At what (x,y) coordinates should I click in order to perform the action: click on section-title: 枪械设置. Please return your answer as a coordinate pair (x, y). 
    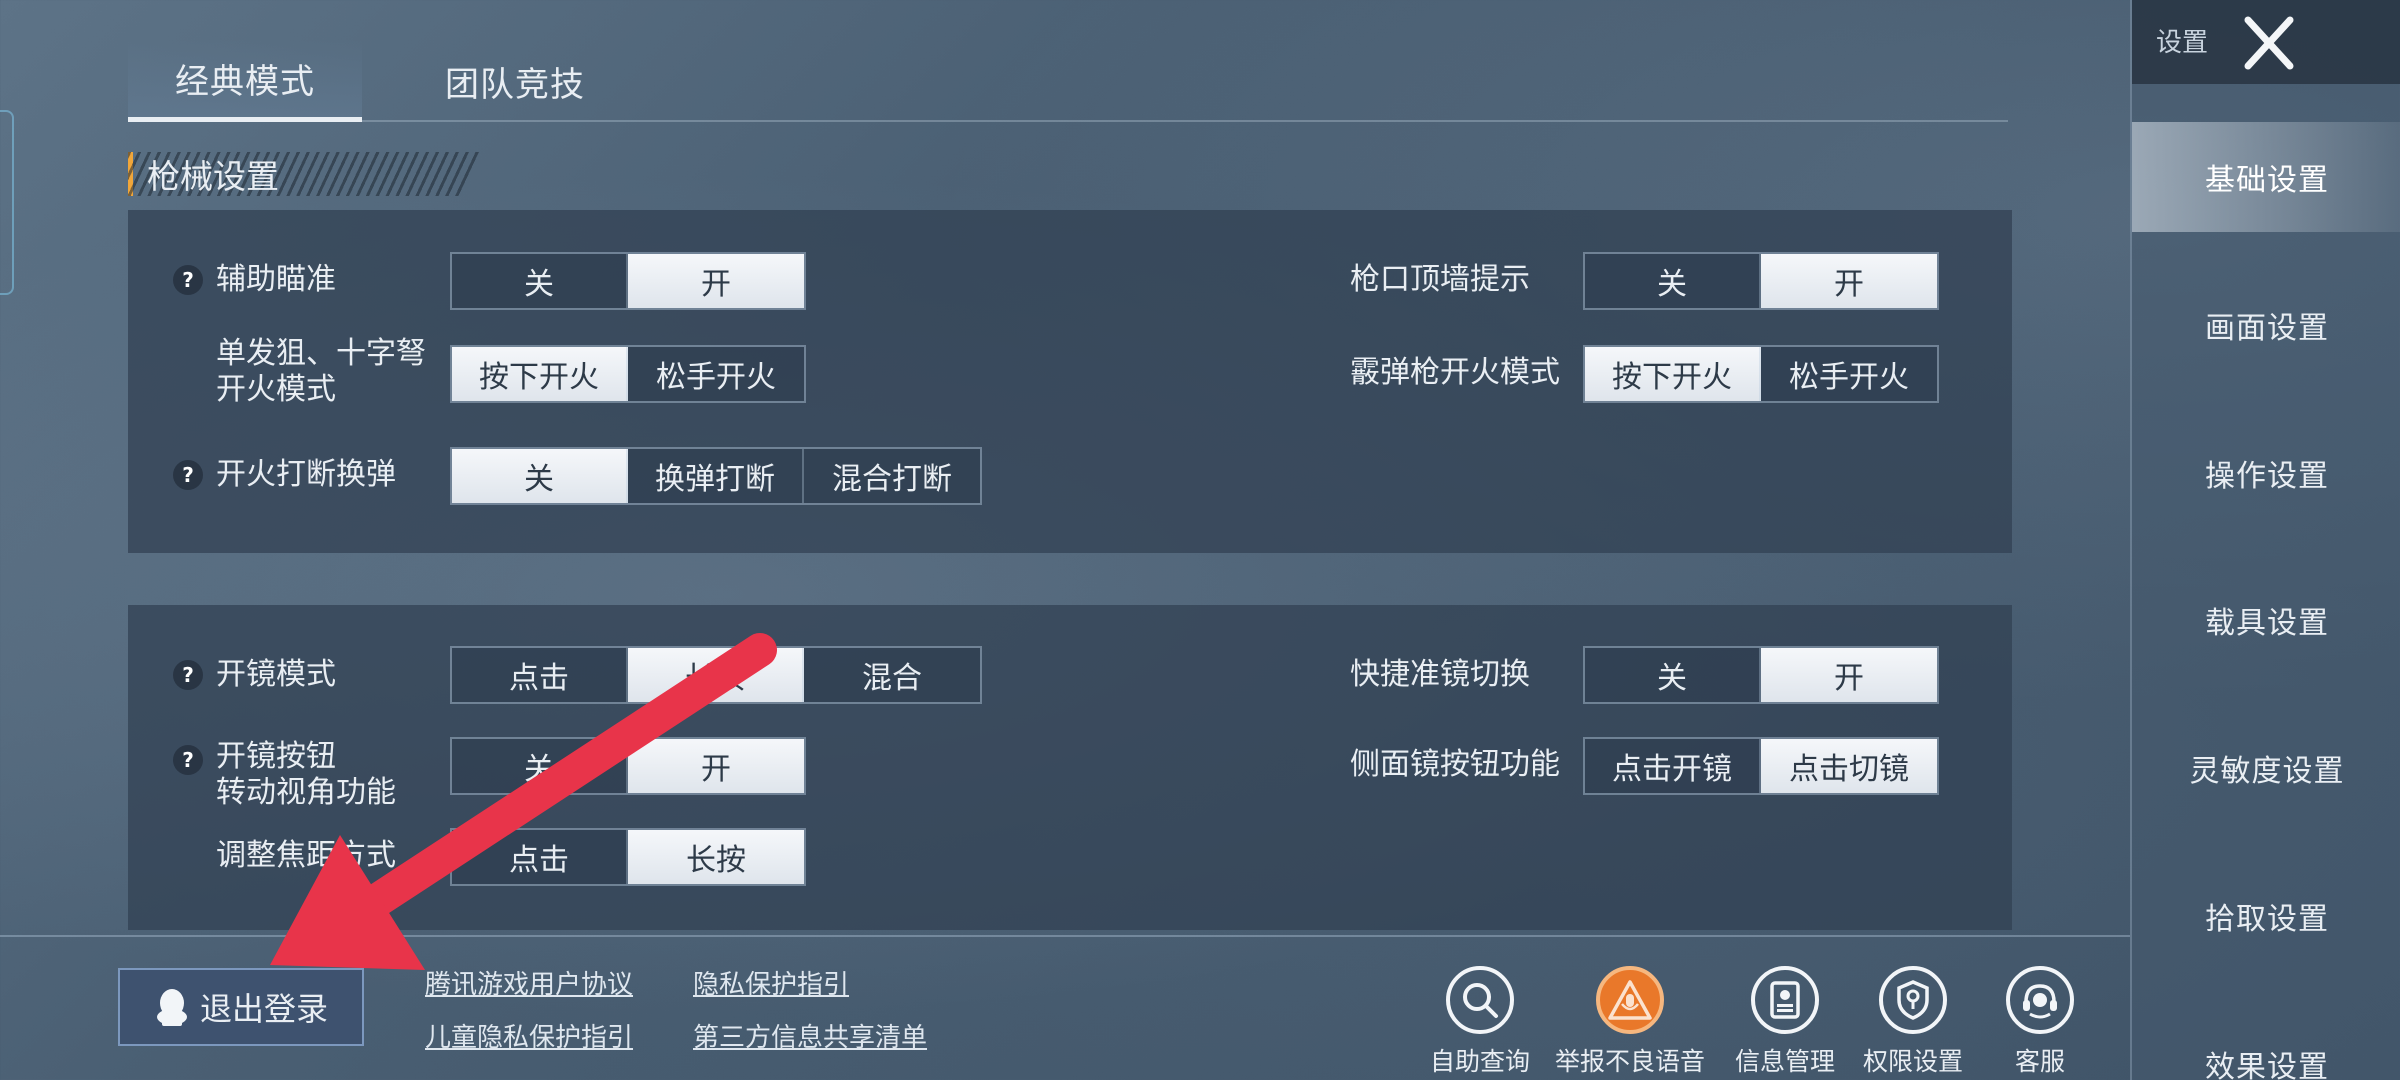
    Looking at the image, I should click on (213, 176).